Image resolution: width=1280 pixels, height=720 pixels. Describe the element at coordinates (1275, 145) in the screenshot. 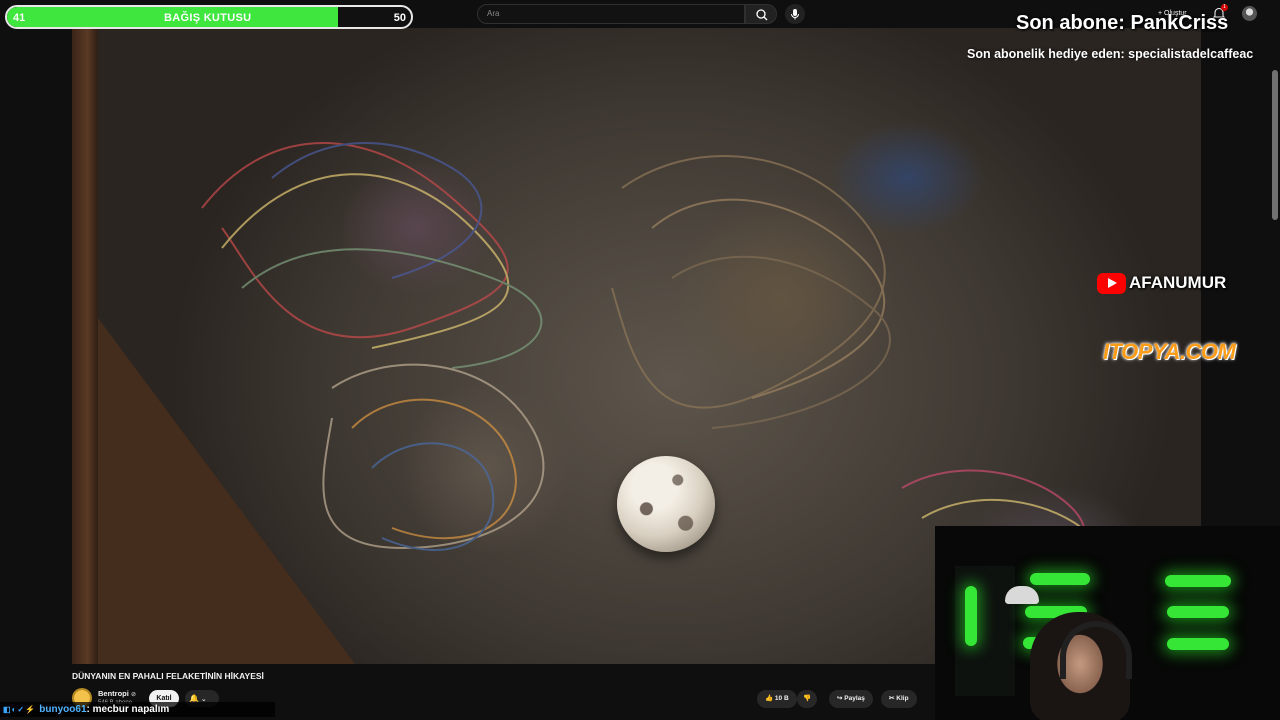

I see `page-scrollbar` at that location.